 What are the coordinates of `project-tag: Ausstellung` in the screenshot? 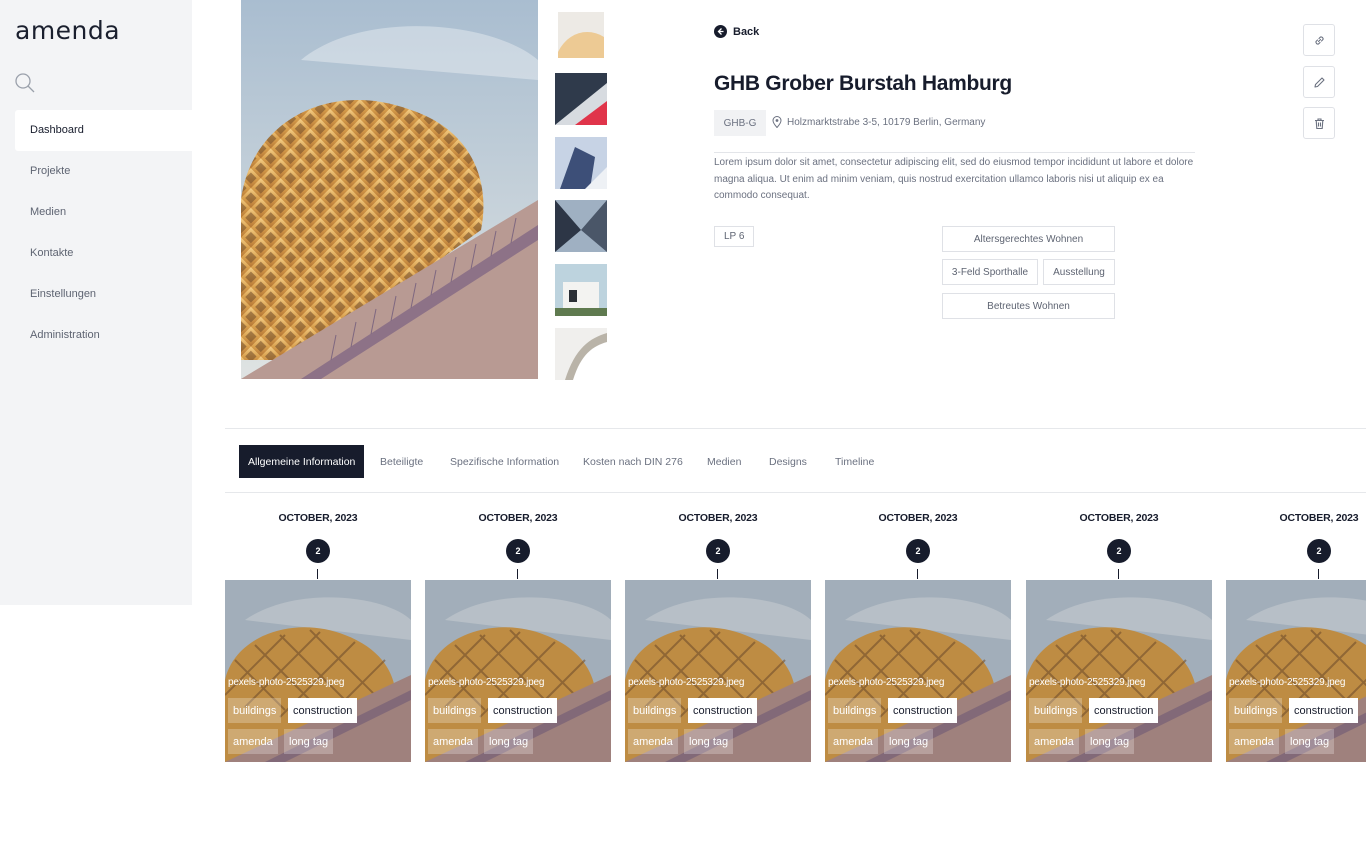 It's located at (1079, 272).